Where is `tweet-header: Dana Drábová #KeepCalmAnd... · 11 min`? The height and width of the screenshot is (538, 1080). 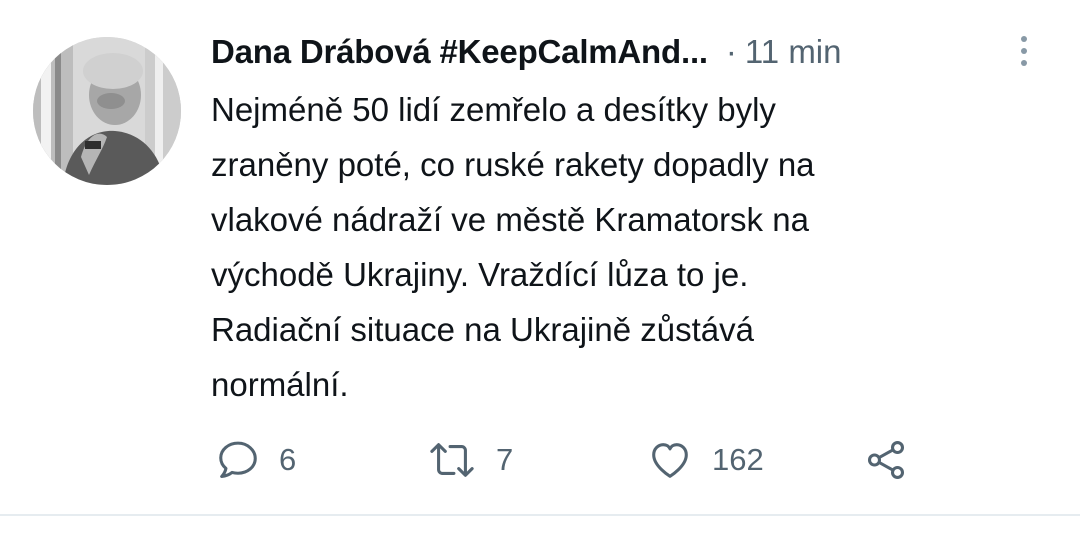
tweet-header: Dana Drábová #KeepCalmAnd... · 11 min is located at coordinates (631, 52).